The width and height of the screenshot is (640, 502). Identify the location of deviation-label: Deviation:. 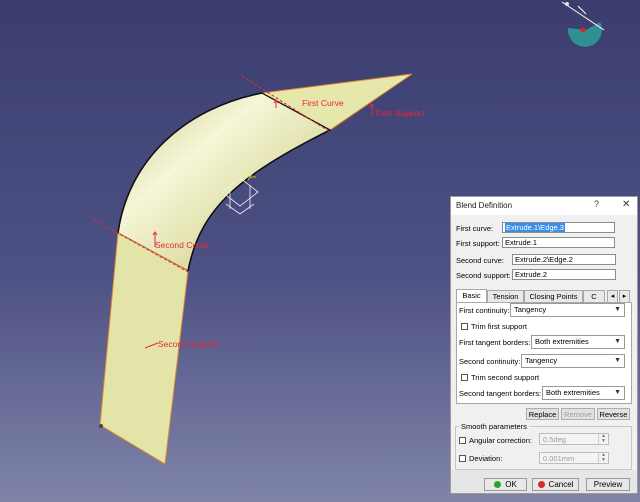
(486, 458).